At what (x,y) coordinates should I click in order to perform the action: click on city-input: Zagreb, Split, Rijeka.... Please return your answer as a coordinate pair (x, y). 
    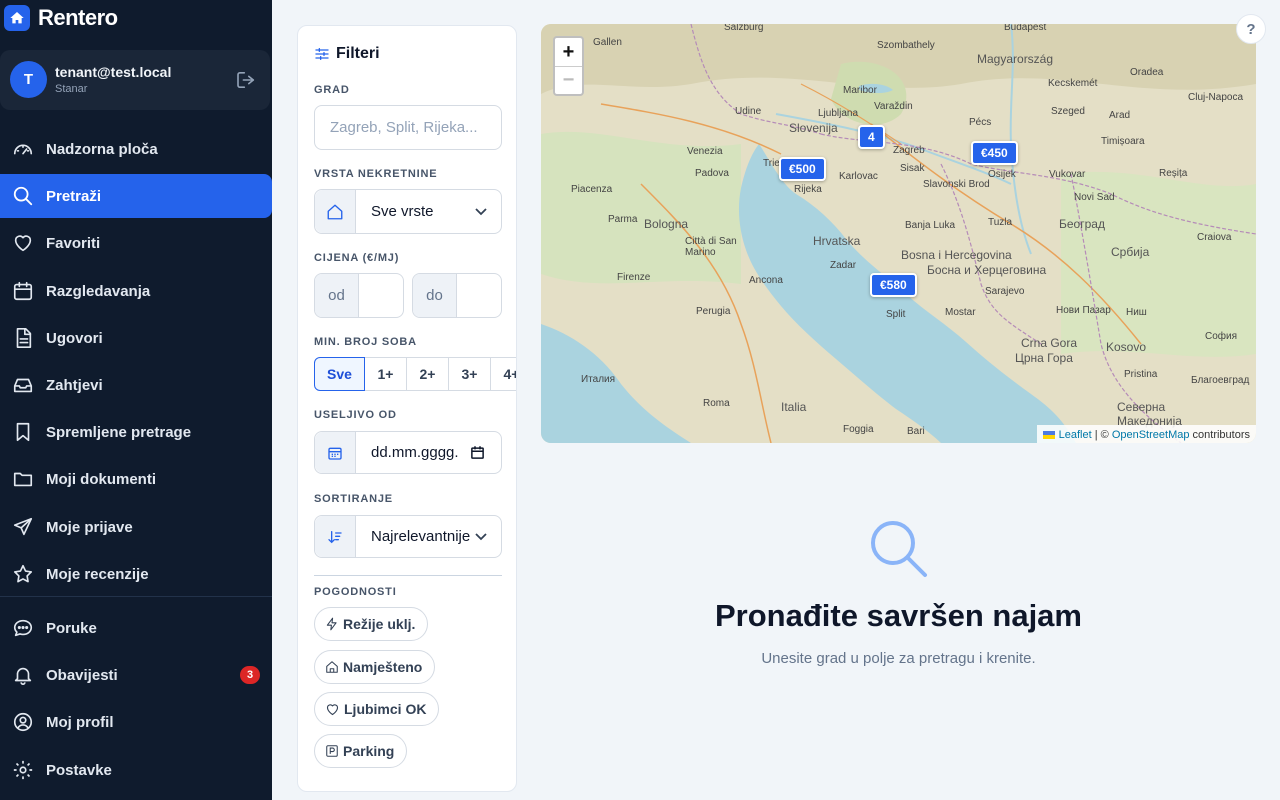
    Looking at the image, I should click on (408, 127).